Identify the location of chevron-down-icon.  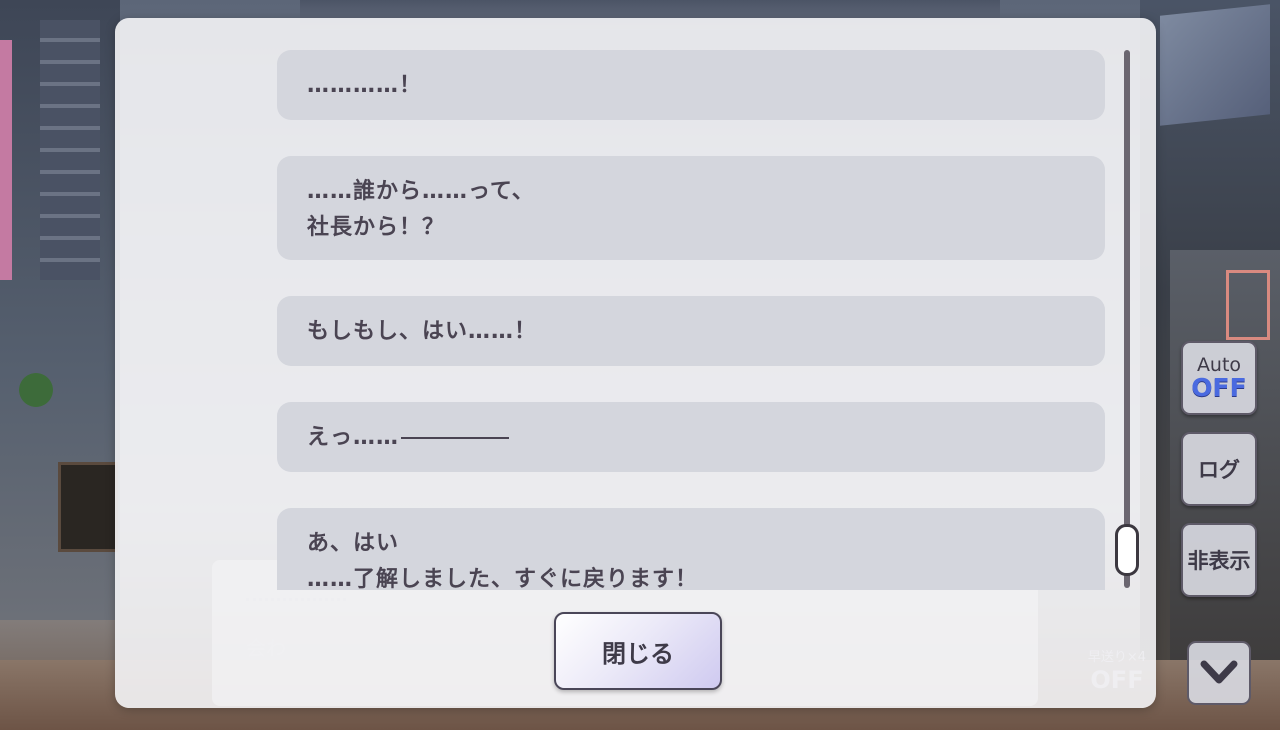
(1219, 672).